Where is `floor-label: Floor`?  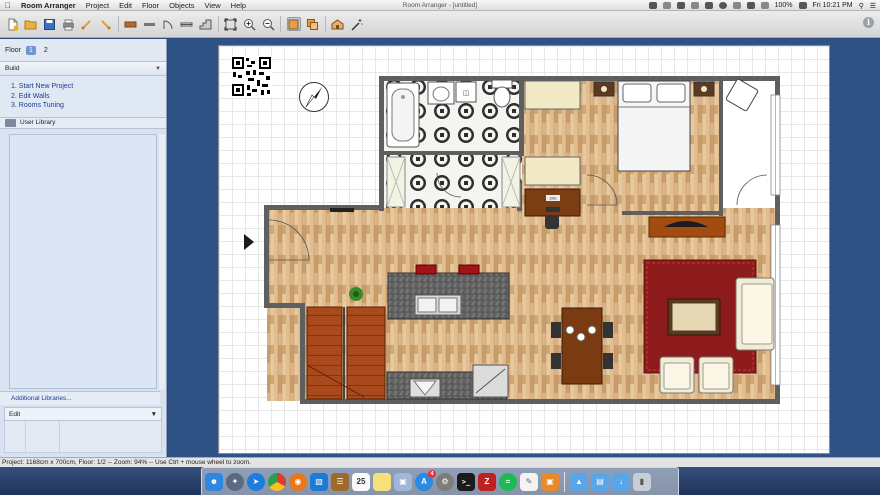 floor-label: Floor is located at coordinates (13, 50).